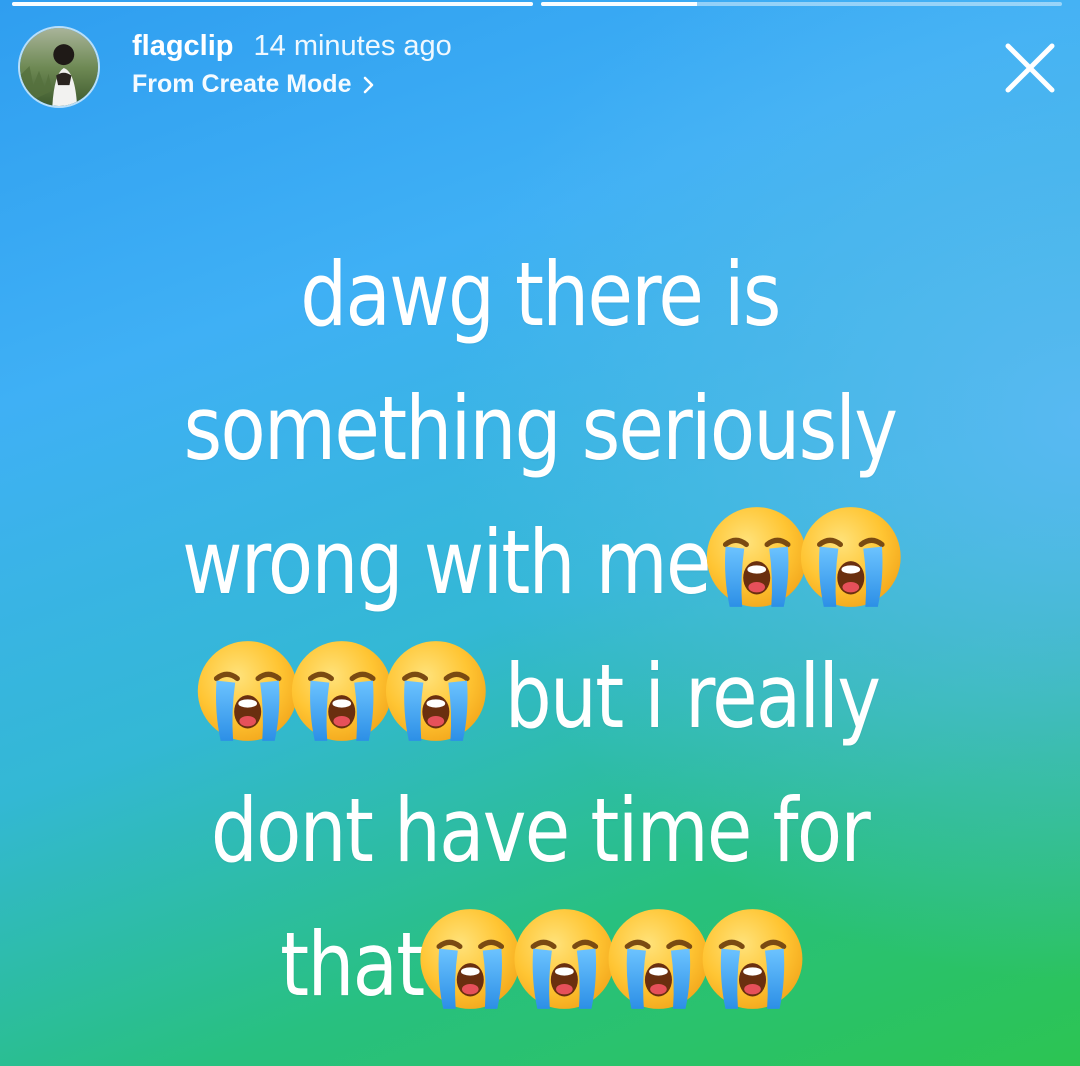  Describe the element at coordinates (446, 562) in the screenshot. I see `story-text-line-3: wrong with me` at that location.